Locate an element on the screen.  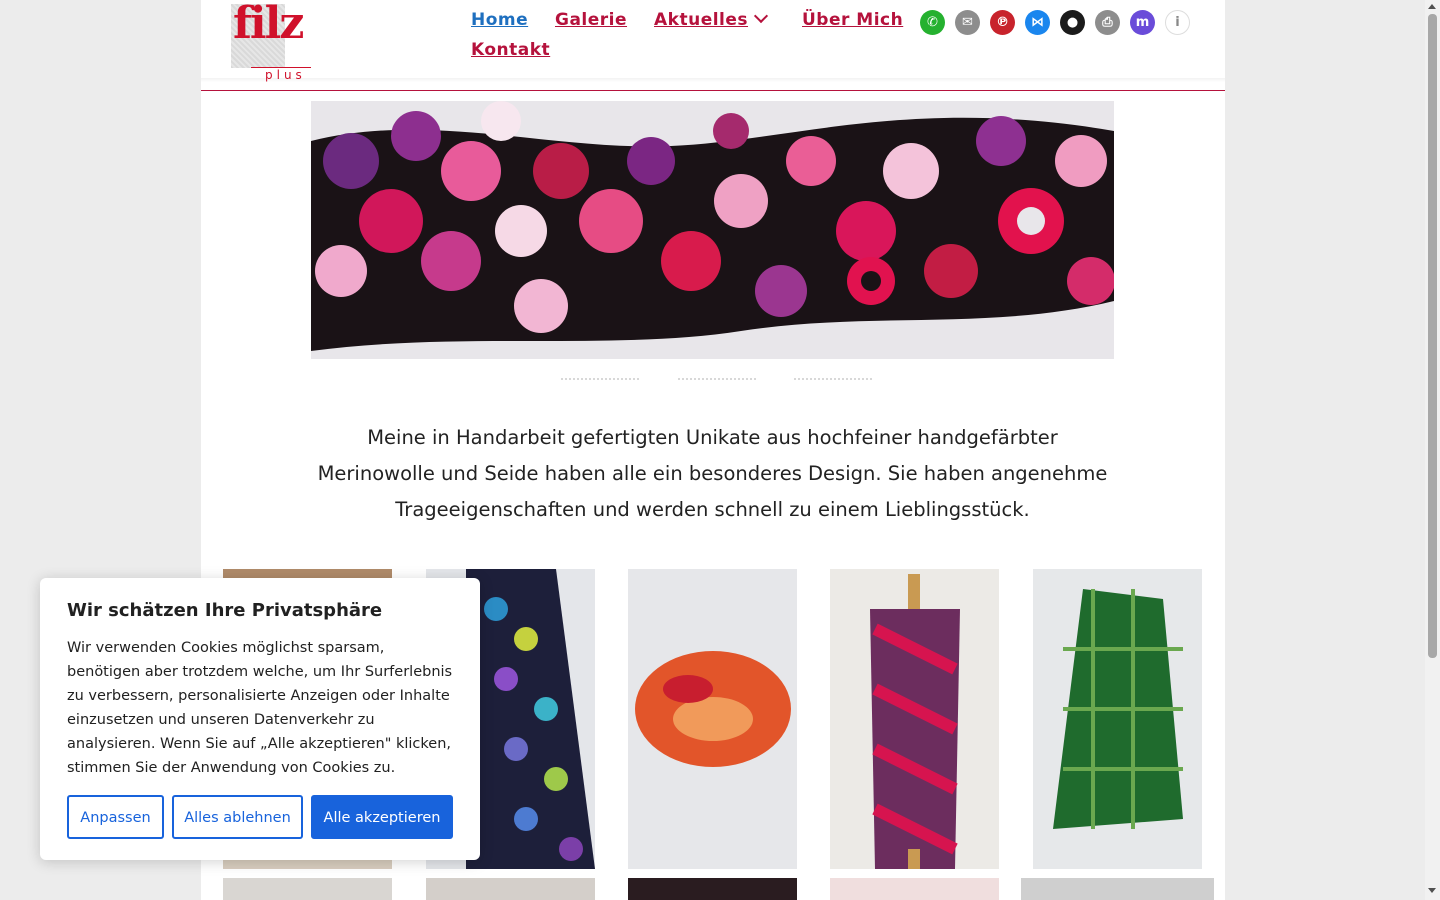
nav-aktuelles-label: Aktuelles is located at coordinates (701, 20).